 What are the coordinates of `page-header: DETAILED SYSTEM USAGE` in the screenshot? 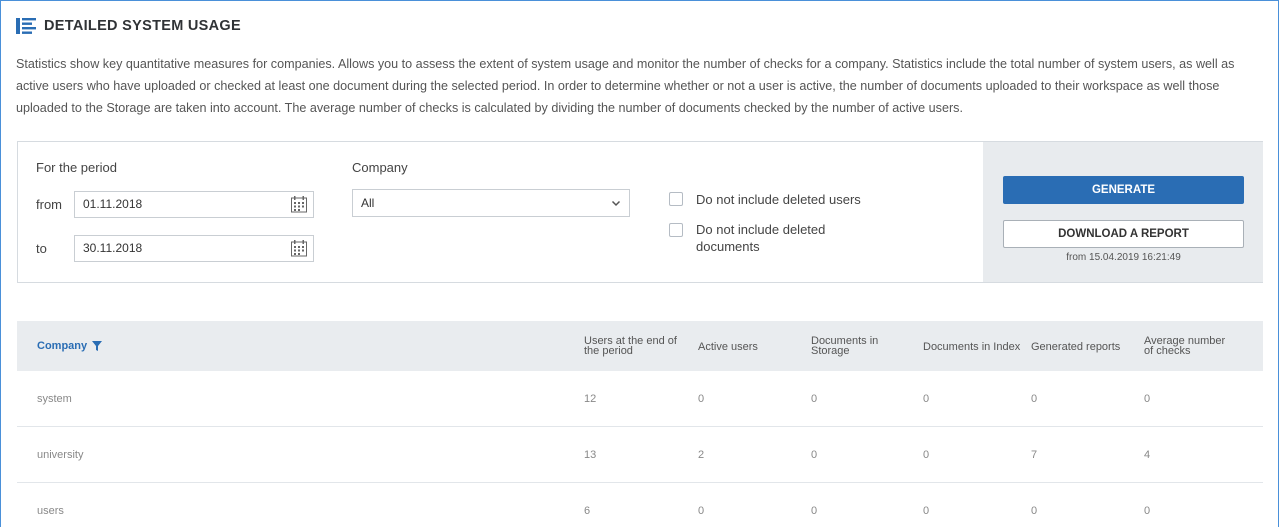 It's located at (128, 26).